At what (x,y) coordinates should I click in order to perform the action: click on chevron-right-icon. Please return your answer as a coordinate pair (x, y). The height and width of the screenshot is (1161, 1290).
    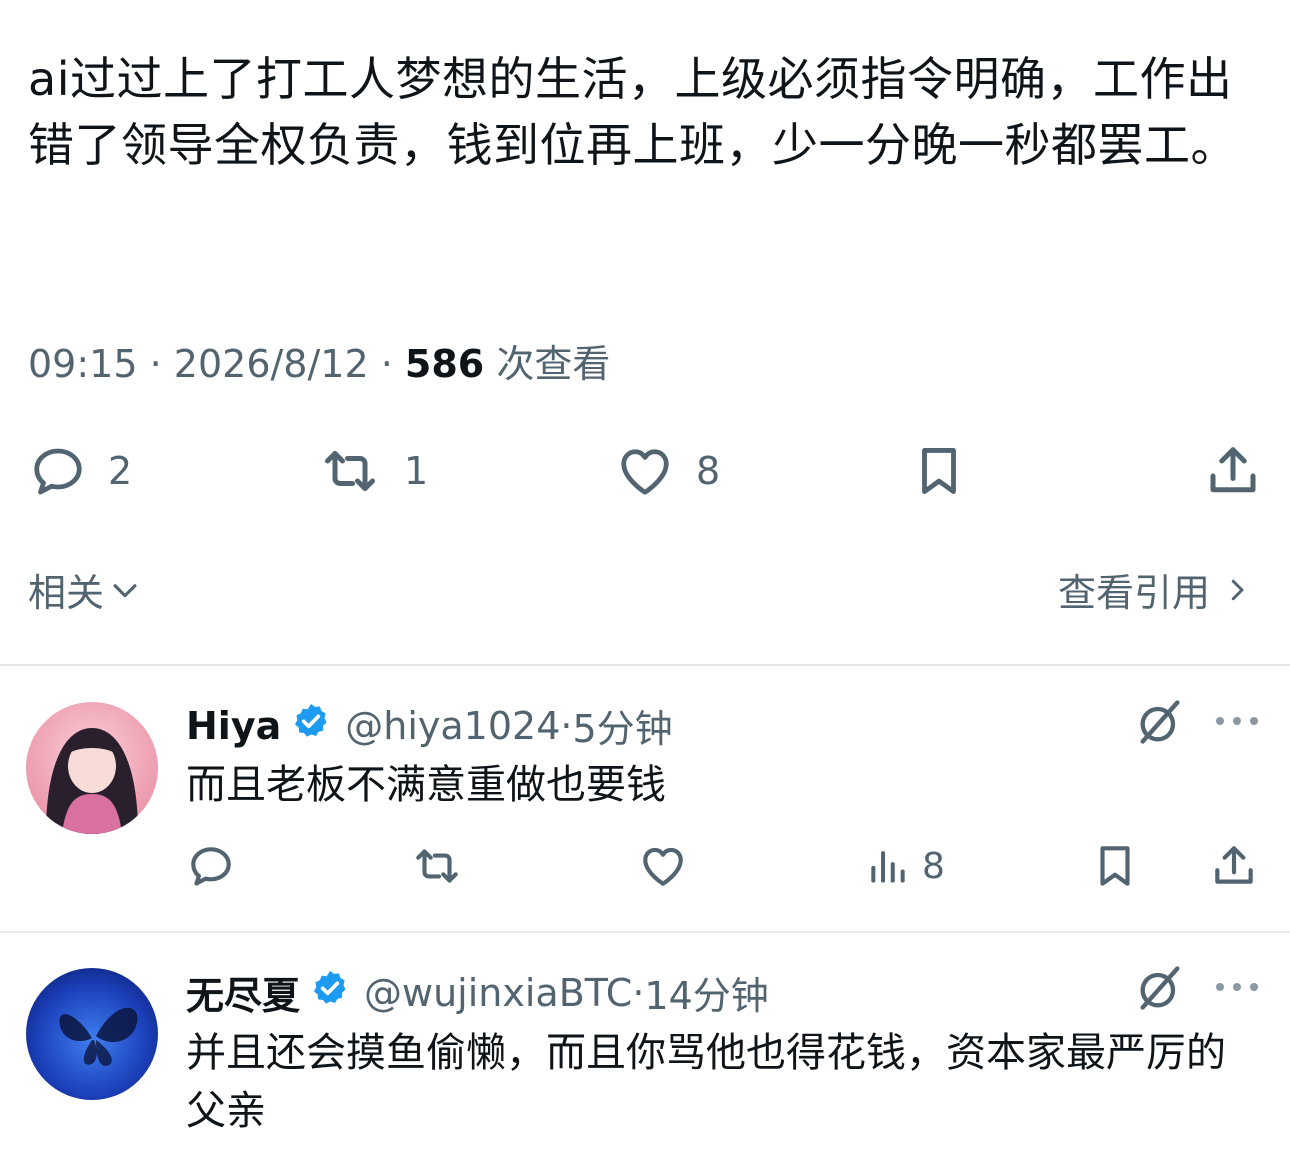
    Looking at the image, I should click on (1237, 590).